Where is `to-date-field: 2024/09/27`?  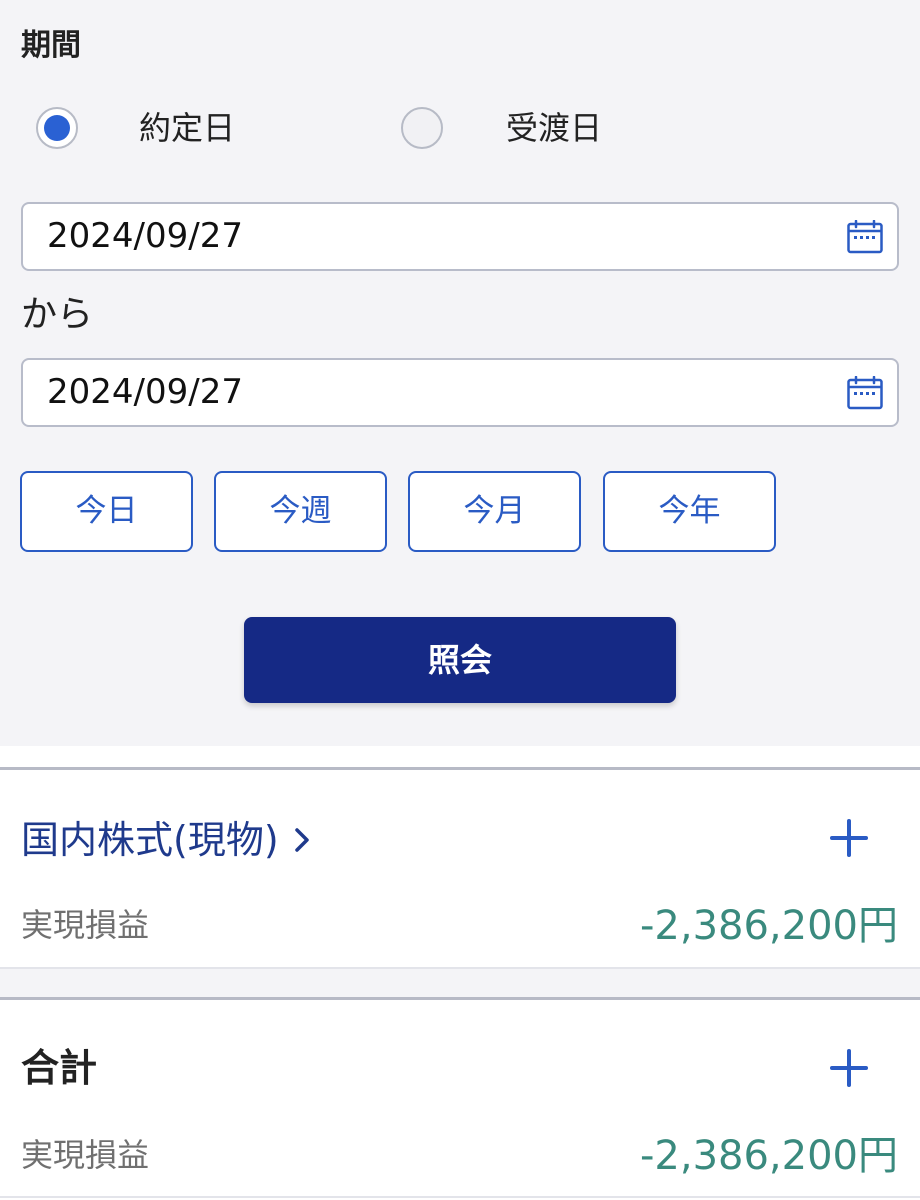 to-date-field: 2024/09/27 is located at coordinates (460, 392).